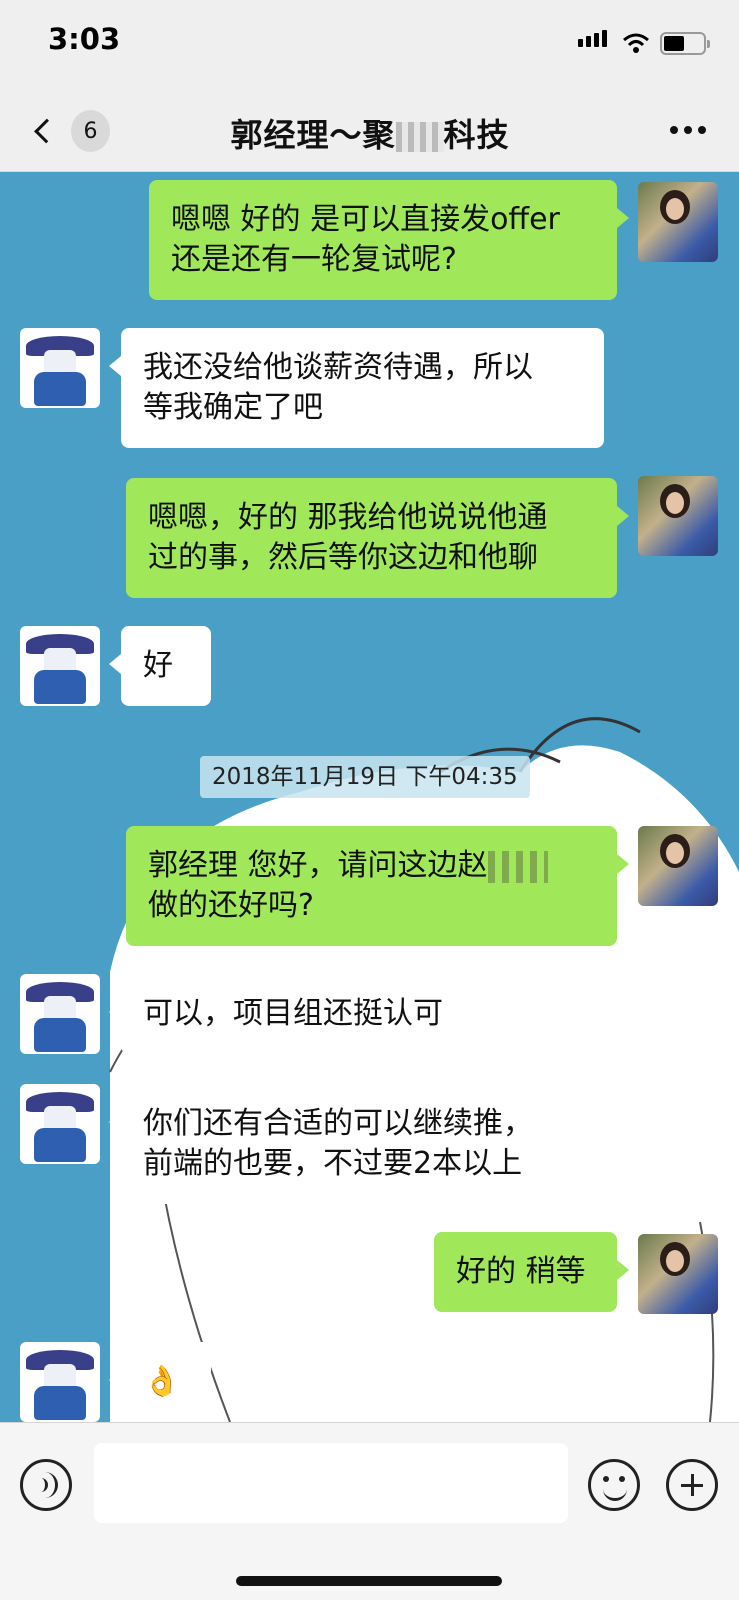 Image resolution: width=739 pixels, height=1600 pixels. Describe the element at coordinates (90, 131) in the screenshot. I see `unread-count-badge: 6` at that location.